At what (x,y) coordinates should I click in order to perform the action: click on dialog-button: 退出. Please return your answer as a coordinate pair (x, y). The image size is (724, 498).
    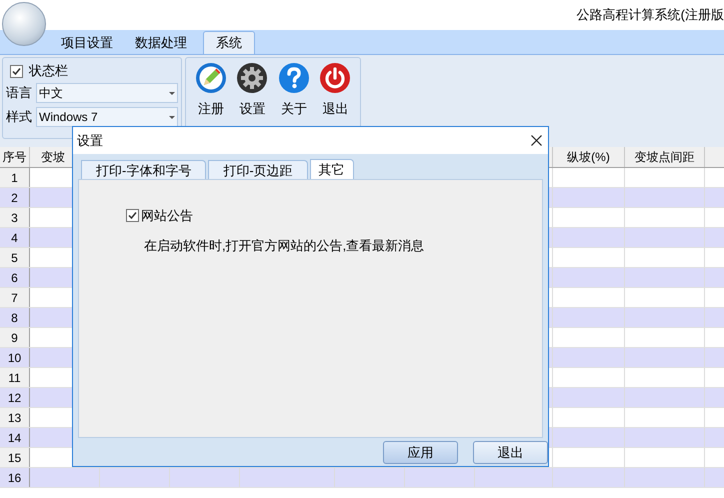
    Looking at the image, I should click on (510, 452).